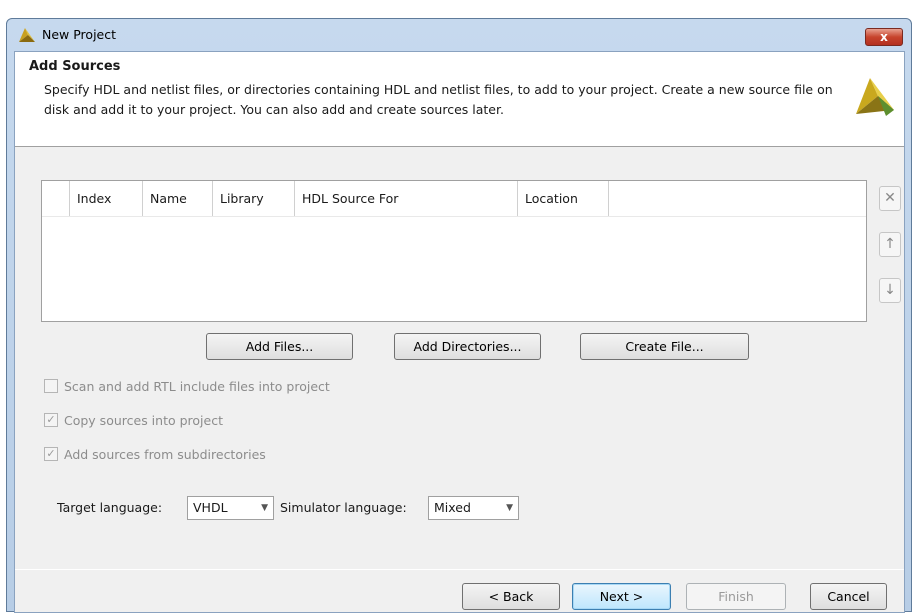  What do you see at coordinates (56, 199) in the screenshot?
I see `column-header-select` at bounding box center [56, 199].